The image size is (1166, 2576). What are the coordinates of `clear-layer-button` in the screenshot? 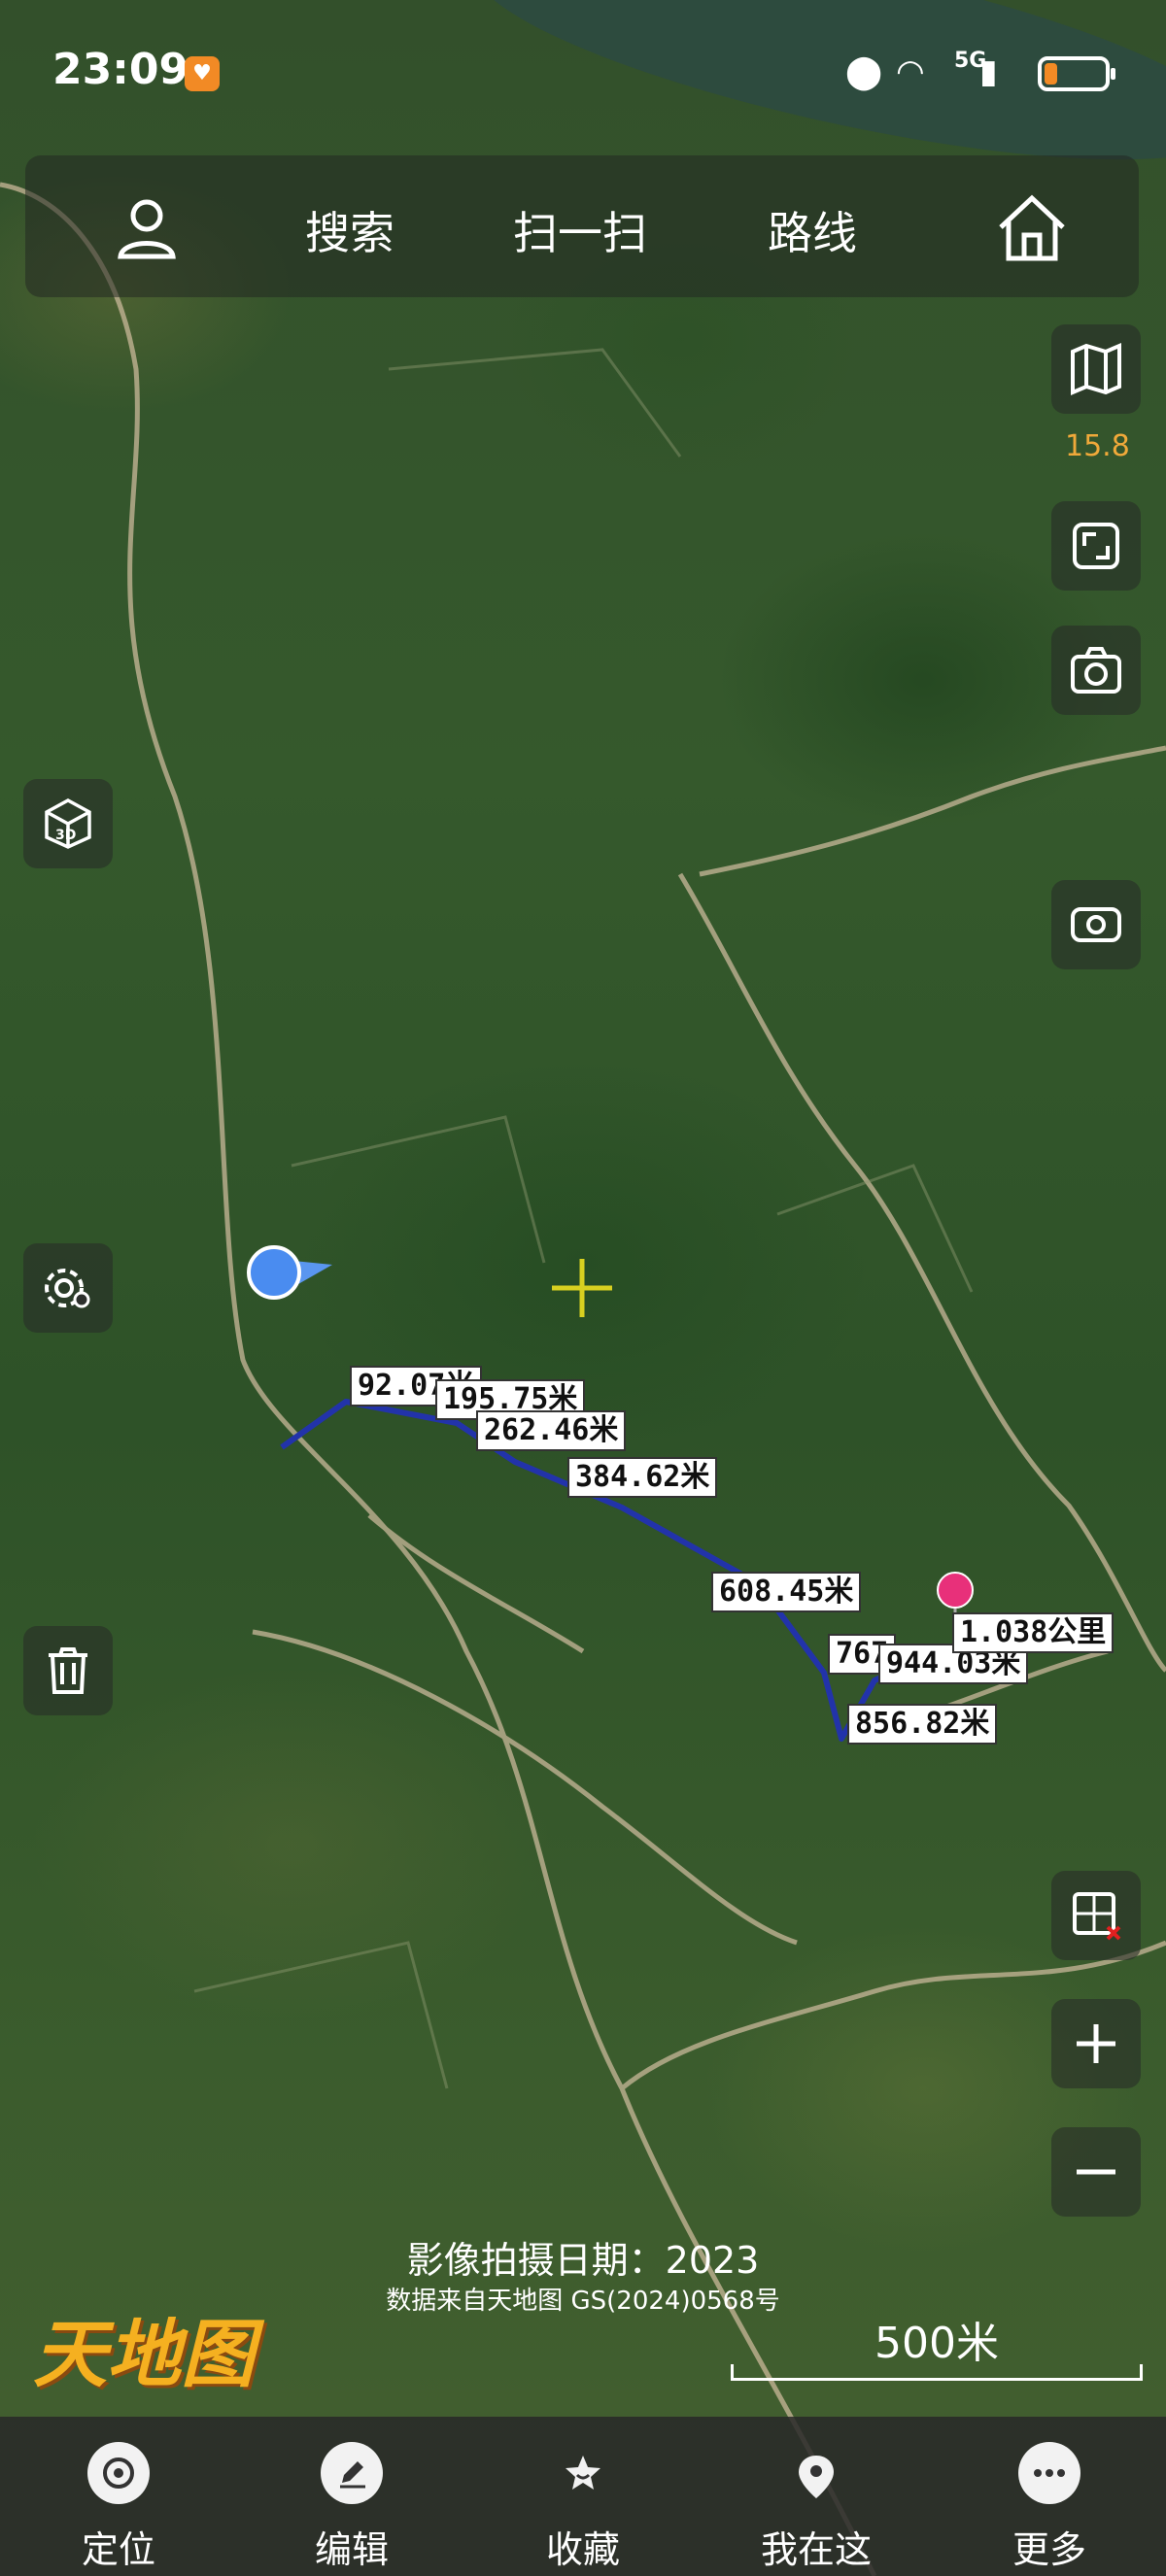 It's located at (1096, 1915).